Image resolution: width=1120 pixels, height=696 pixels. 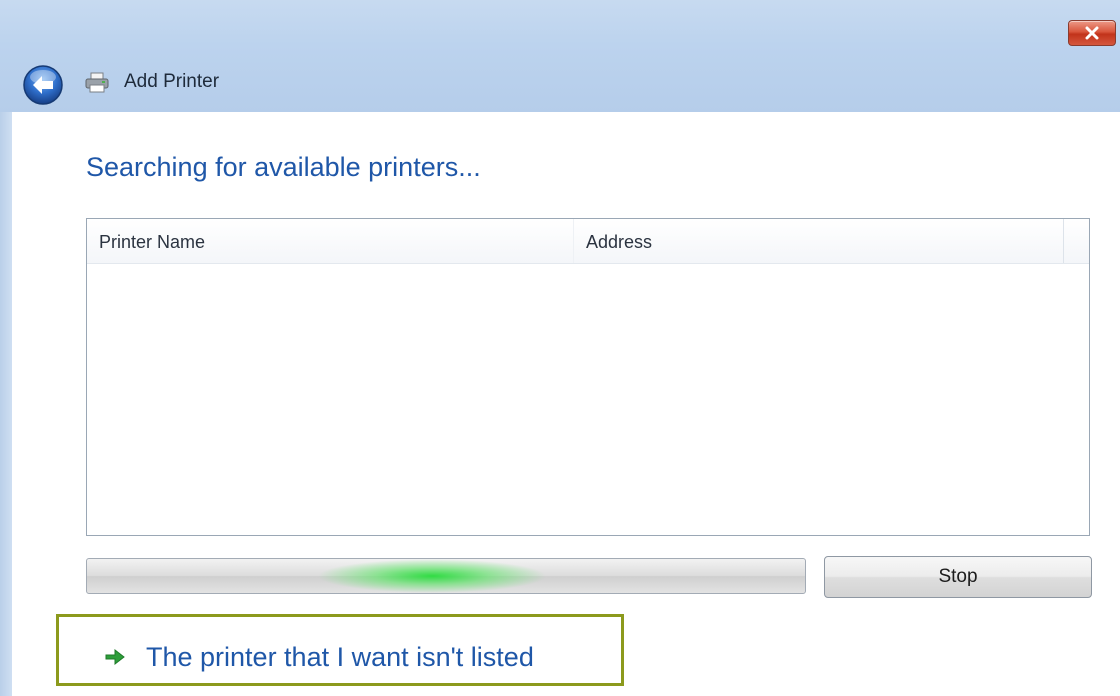 What do you see at coordinates (958, 577) in the screenshot?
I see `stop-button: Stop` at bounding box center [958, 577].